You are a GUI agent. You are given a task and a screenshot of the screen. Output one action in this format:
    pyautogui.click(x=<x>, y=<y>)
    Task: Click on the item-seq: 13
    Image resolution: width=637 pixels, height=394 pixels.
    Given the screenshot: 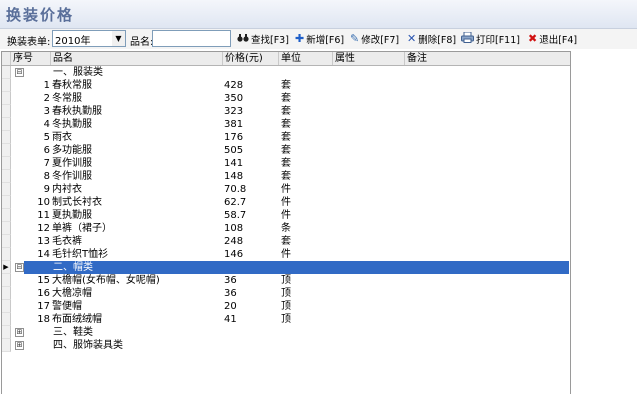 What is the action you would take?
    pyautogui.click(x=43, y=241)
    